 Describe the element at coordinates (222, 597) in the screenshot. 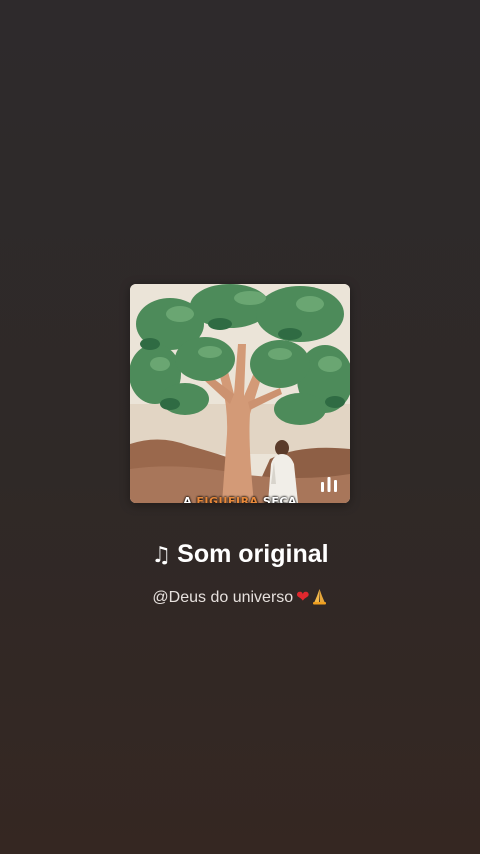

I see `author-handle: @Deus do universo` at that location.